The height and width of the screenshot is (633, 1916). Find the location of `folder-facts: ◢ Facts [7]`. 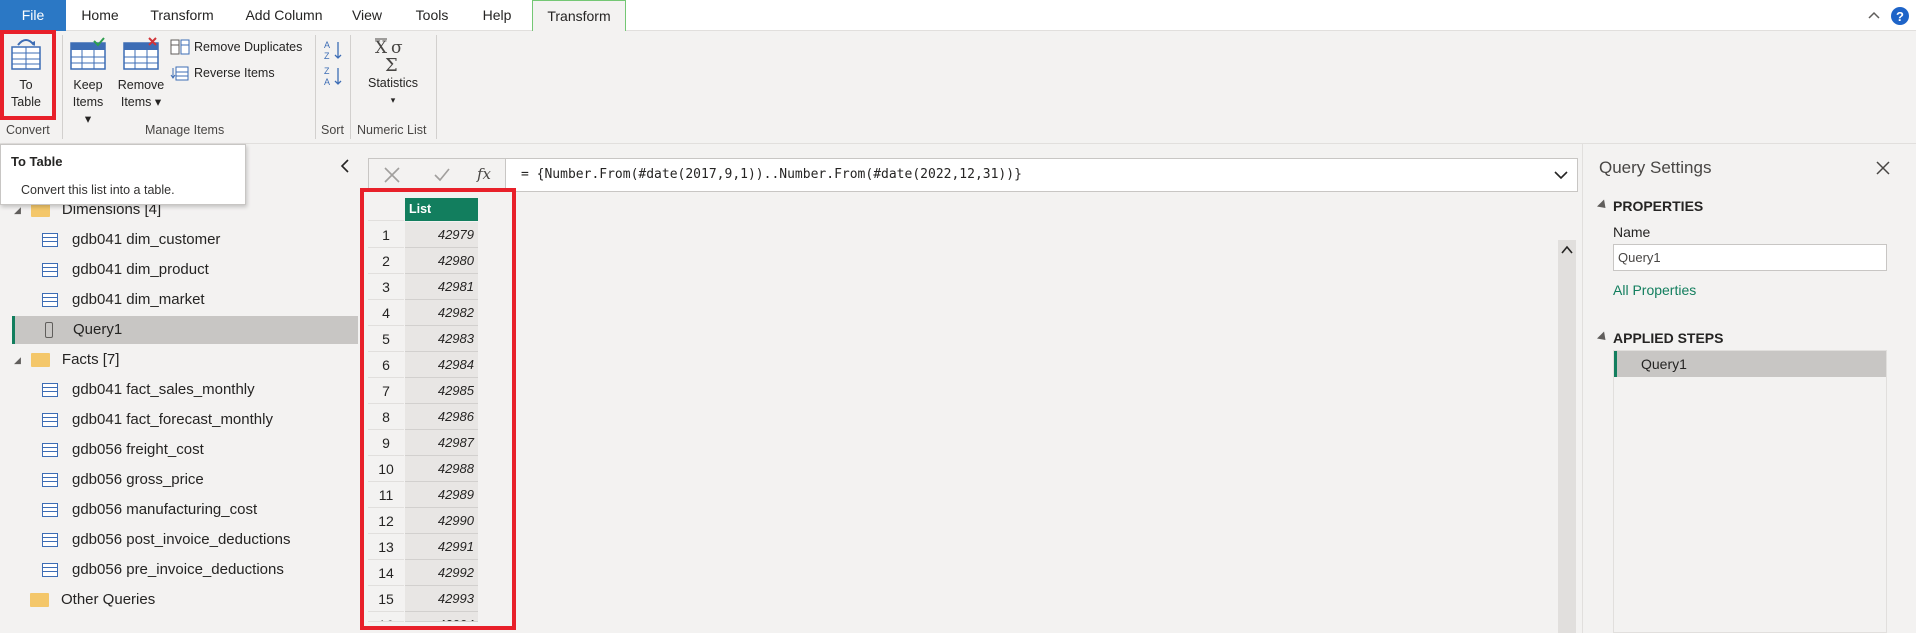

folder-facts: ◢ Facts [7] is located at coordinates (66, 360).